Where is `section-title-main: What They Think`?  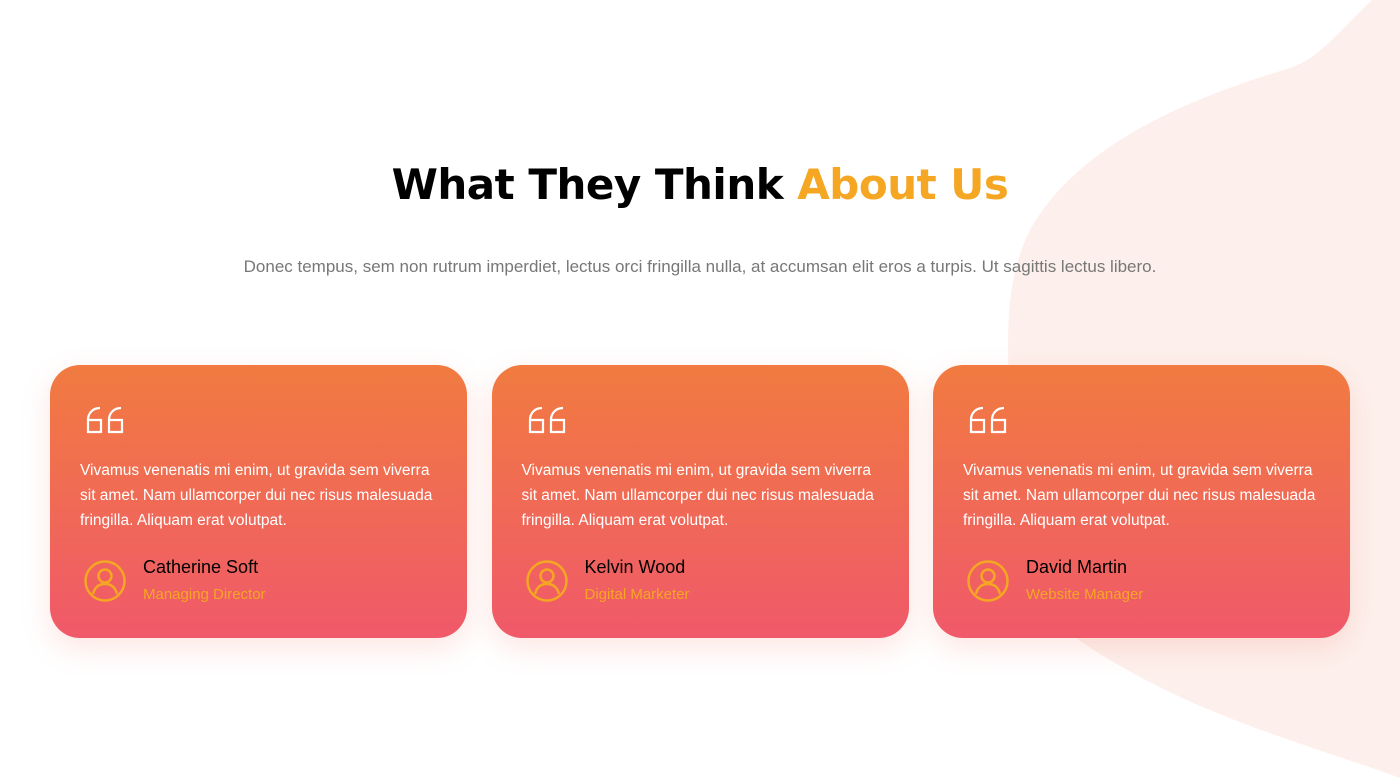 section-title-main: What They Think is located at coordinates (594, 184).